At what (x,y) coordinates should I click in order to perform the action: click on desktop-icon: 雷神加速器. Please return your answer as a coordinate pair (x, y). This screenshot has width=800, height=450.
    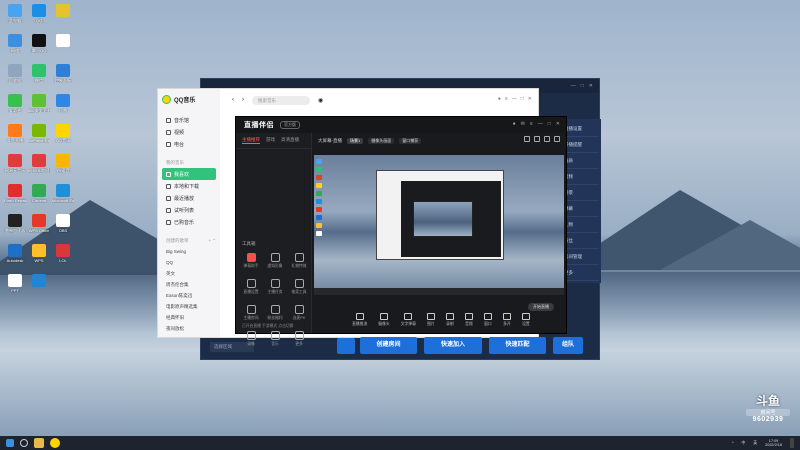
    Looking at the image, I should click on (15, 227).